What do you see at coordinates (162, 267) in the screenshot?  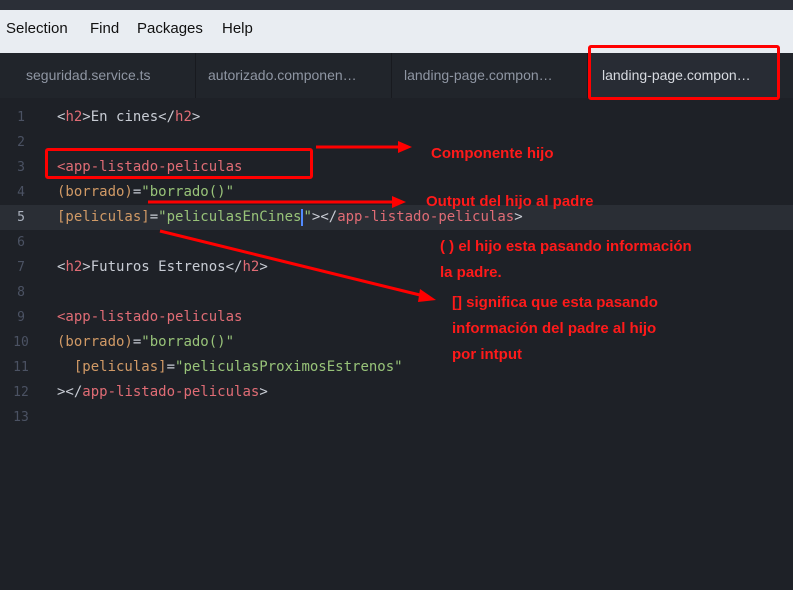 I see `code-text: <h2>Futuros Estrenos</h2>` at bounding box center [162, 267].